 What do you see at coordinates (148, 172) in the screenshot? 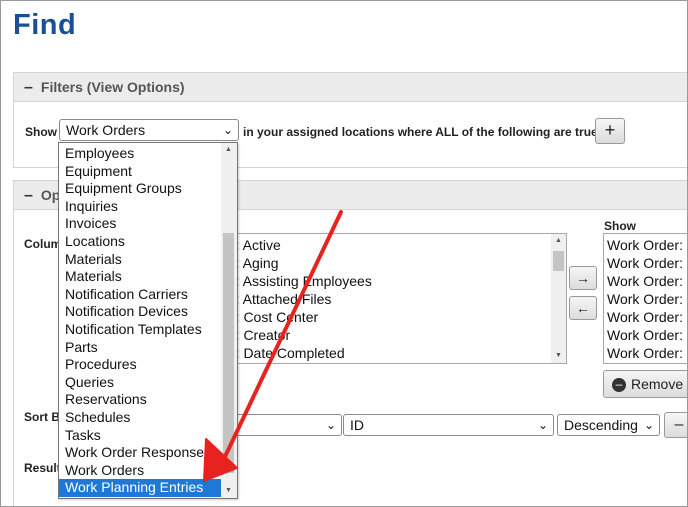
I see `dropdown-option: Equipment` at bounding box center [148, 172].